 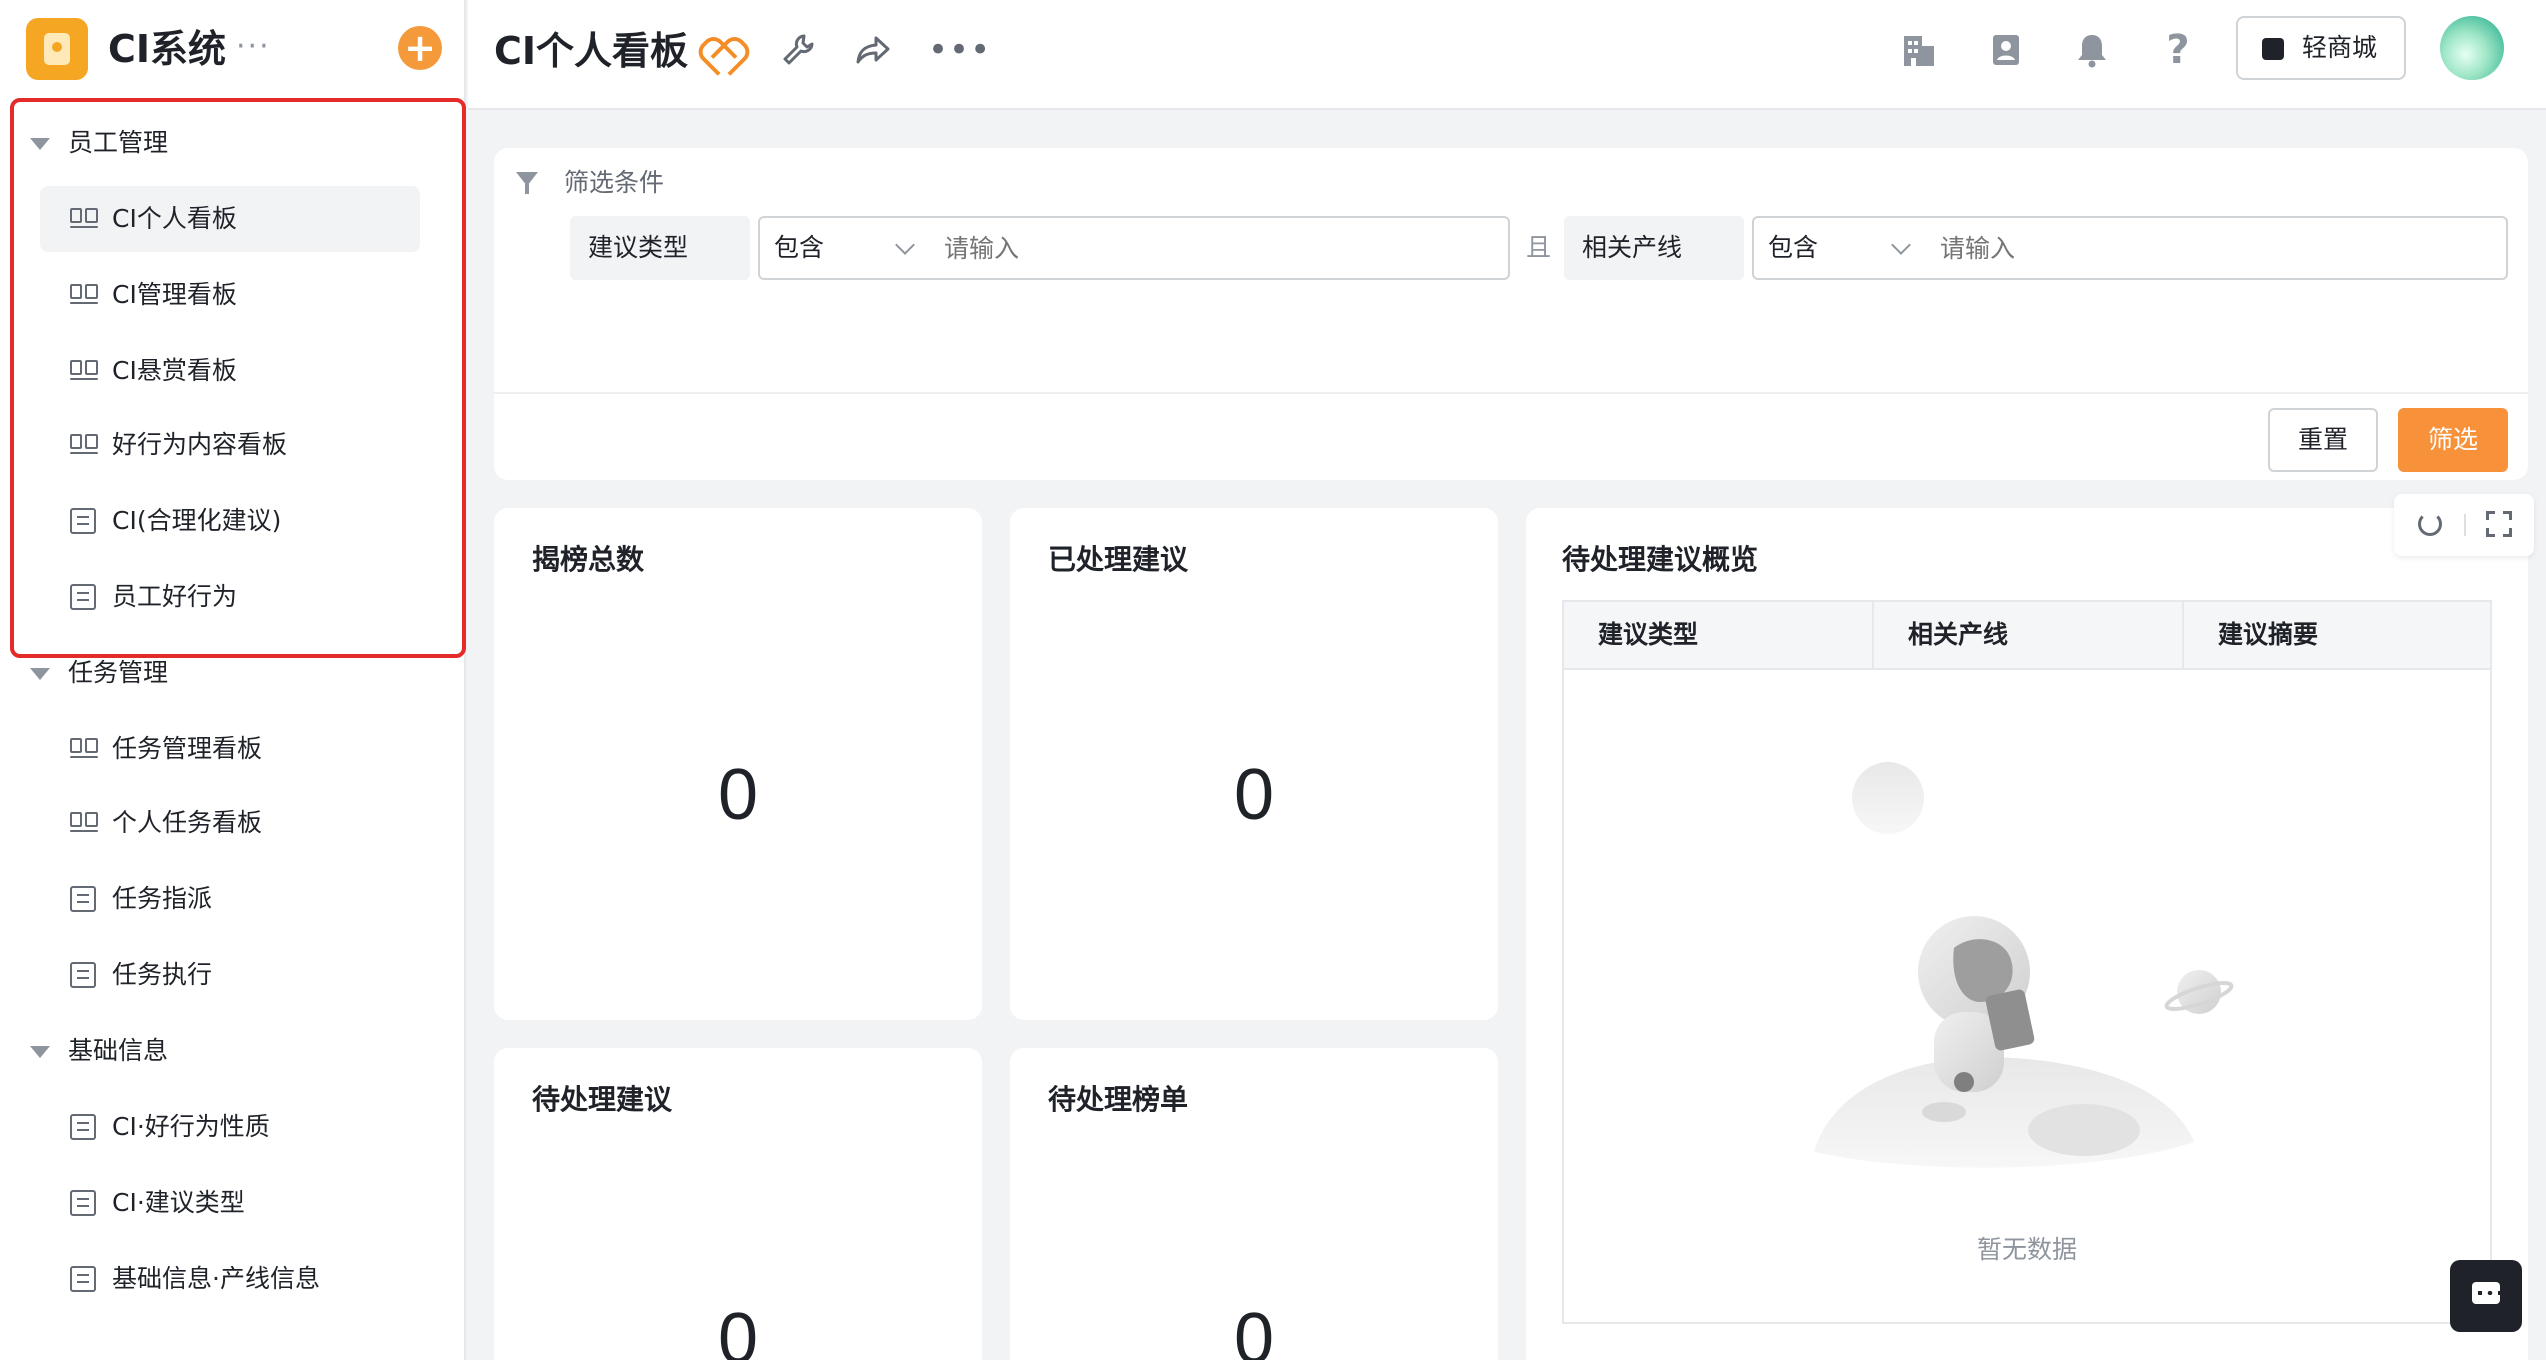 What do you see at coordinates (2453, 440) in the screenshot?
I see `filter-button: 筛选` at bounding box center [2453, 440].